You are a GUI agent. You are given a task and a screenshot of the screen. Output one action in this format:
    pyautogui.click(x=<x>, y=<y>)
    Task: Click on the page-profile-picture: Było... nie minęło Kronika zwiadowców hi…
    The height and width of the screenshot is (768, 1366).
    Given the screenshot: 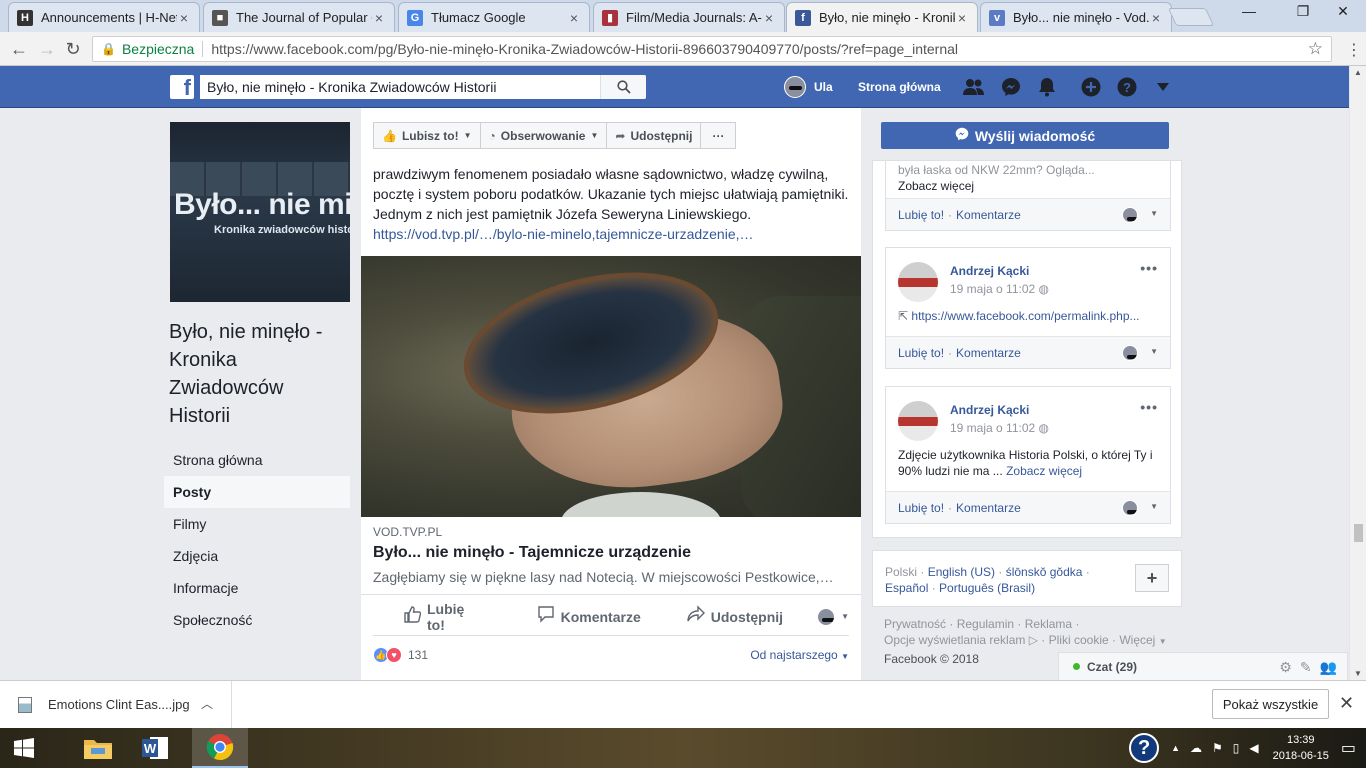 What is the action you would take?
    pyautogui.click(x=260, y=212)
    